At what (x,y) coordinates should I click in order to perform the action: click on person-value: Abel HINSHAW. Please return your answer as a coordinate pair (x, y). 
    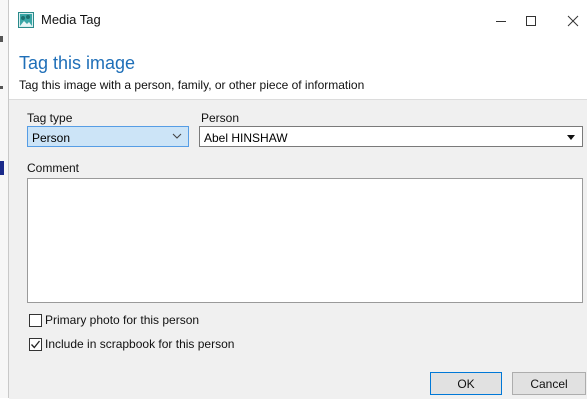
    Looking at the image, I should click on (246, 138).